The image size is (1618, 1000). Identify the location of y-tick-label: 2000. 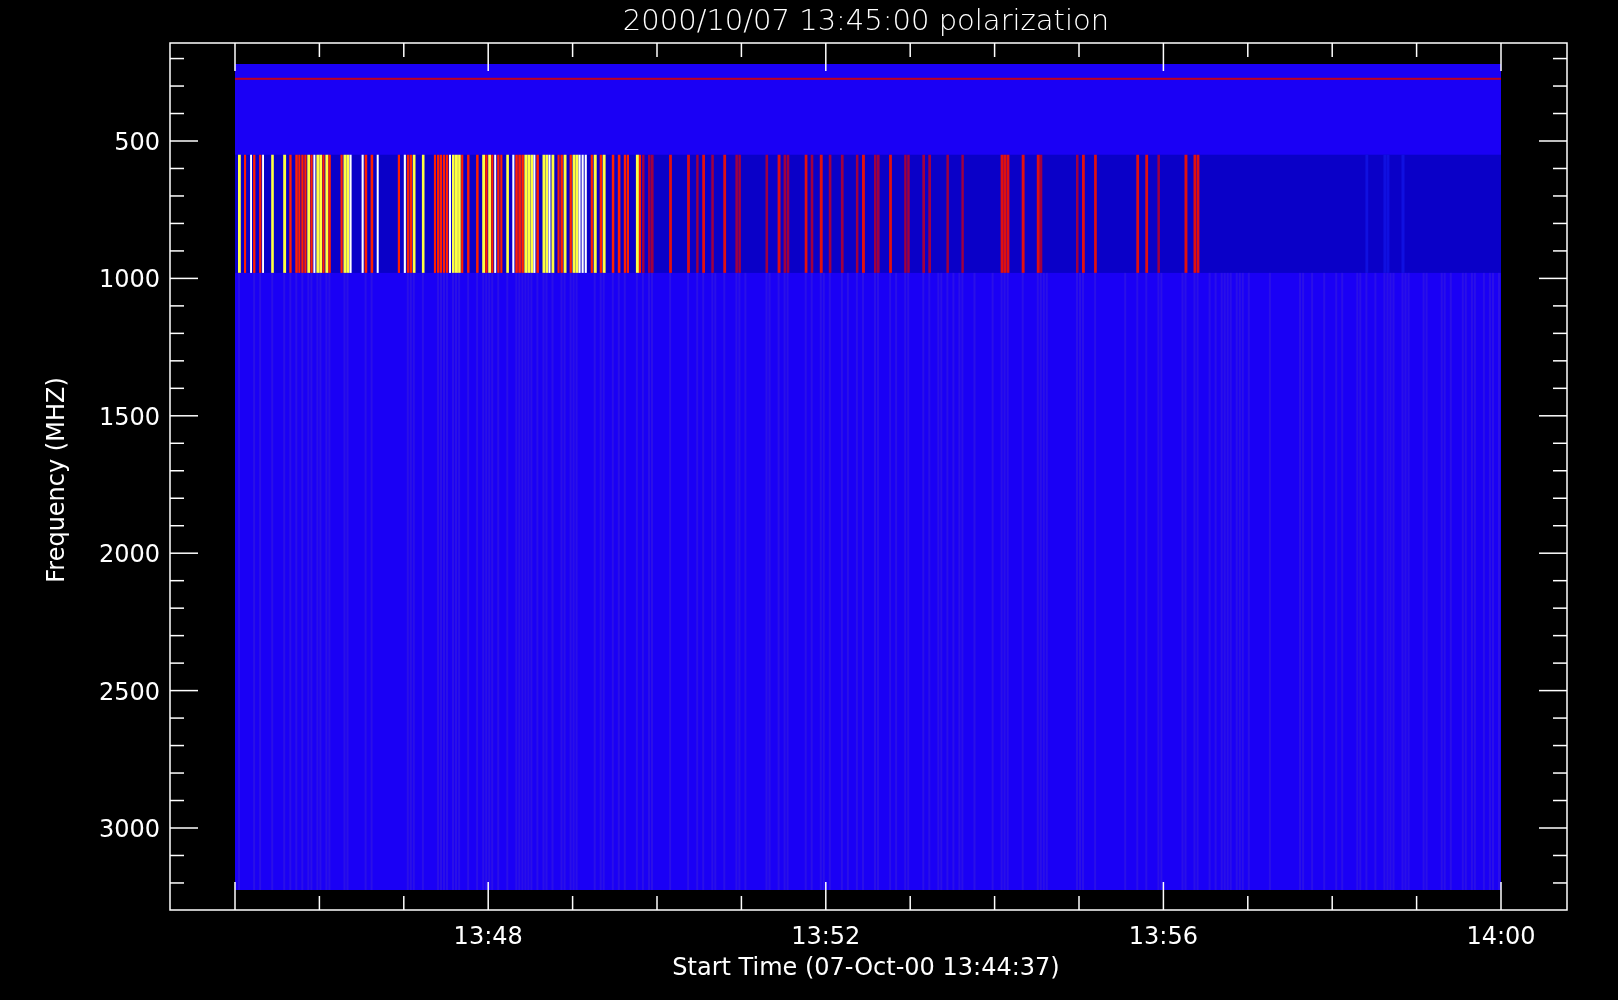
(129, 554).